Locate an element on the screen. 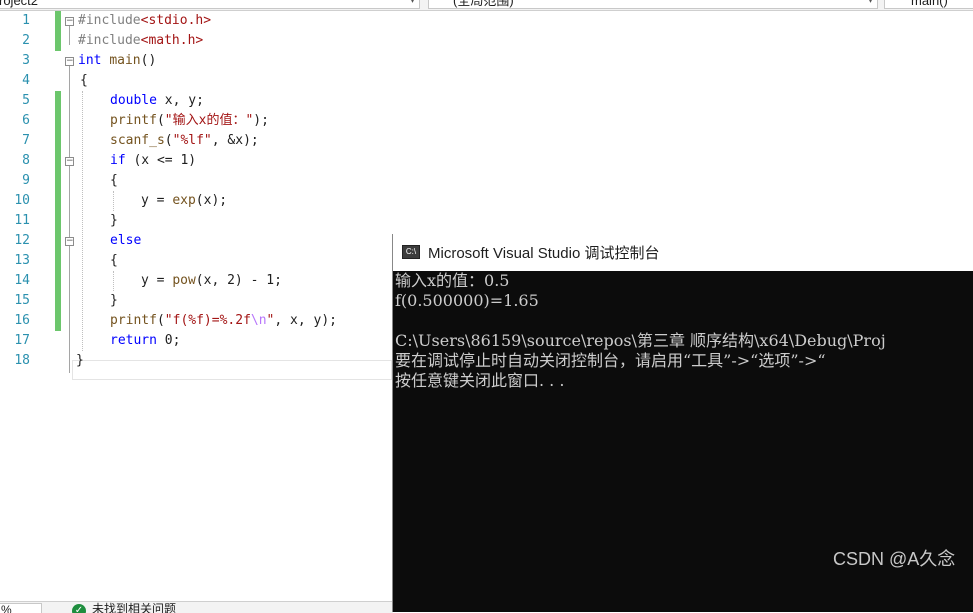  code-line-3: int main() is located at coordinates (117, 60).